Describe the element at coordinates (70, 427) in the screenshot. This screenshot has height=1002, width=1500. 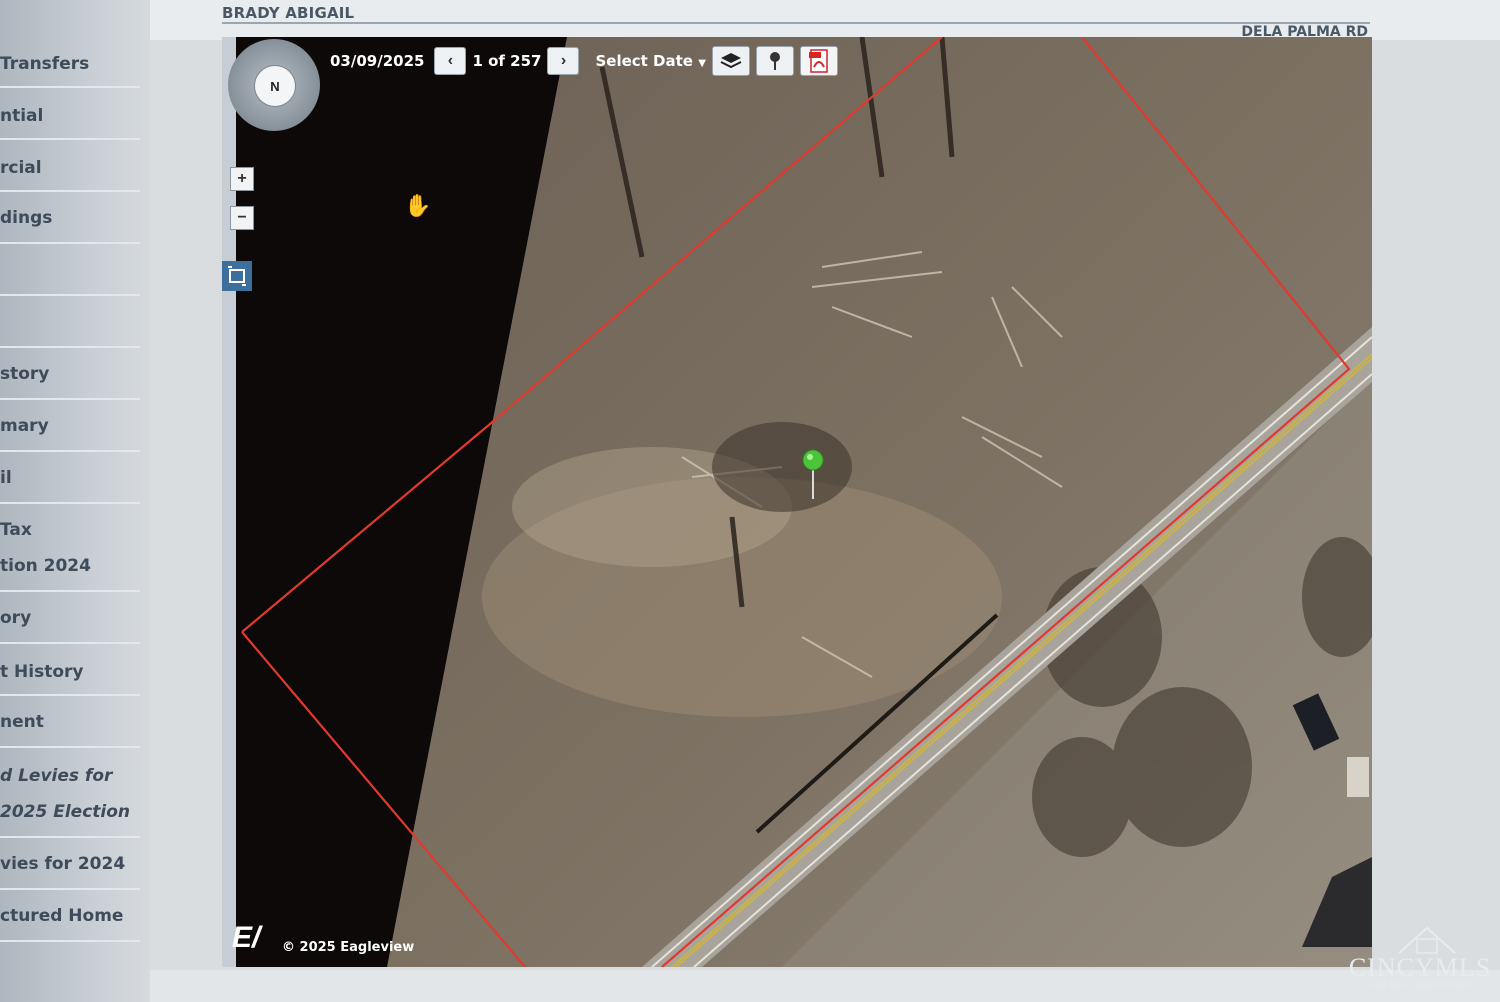
I see `sidebar-item-summary: mary` at that location.